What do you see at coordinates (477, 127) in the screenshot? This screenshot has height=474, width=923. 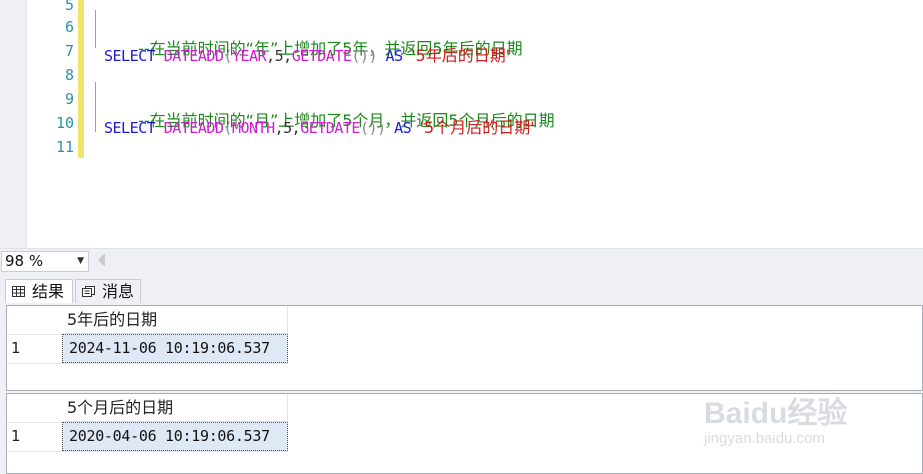 I see `sql-string: '5个月后的日期'` at bounding box center [477, 127].